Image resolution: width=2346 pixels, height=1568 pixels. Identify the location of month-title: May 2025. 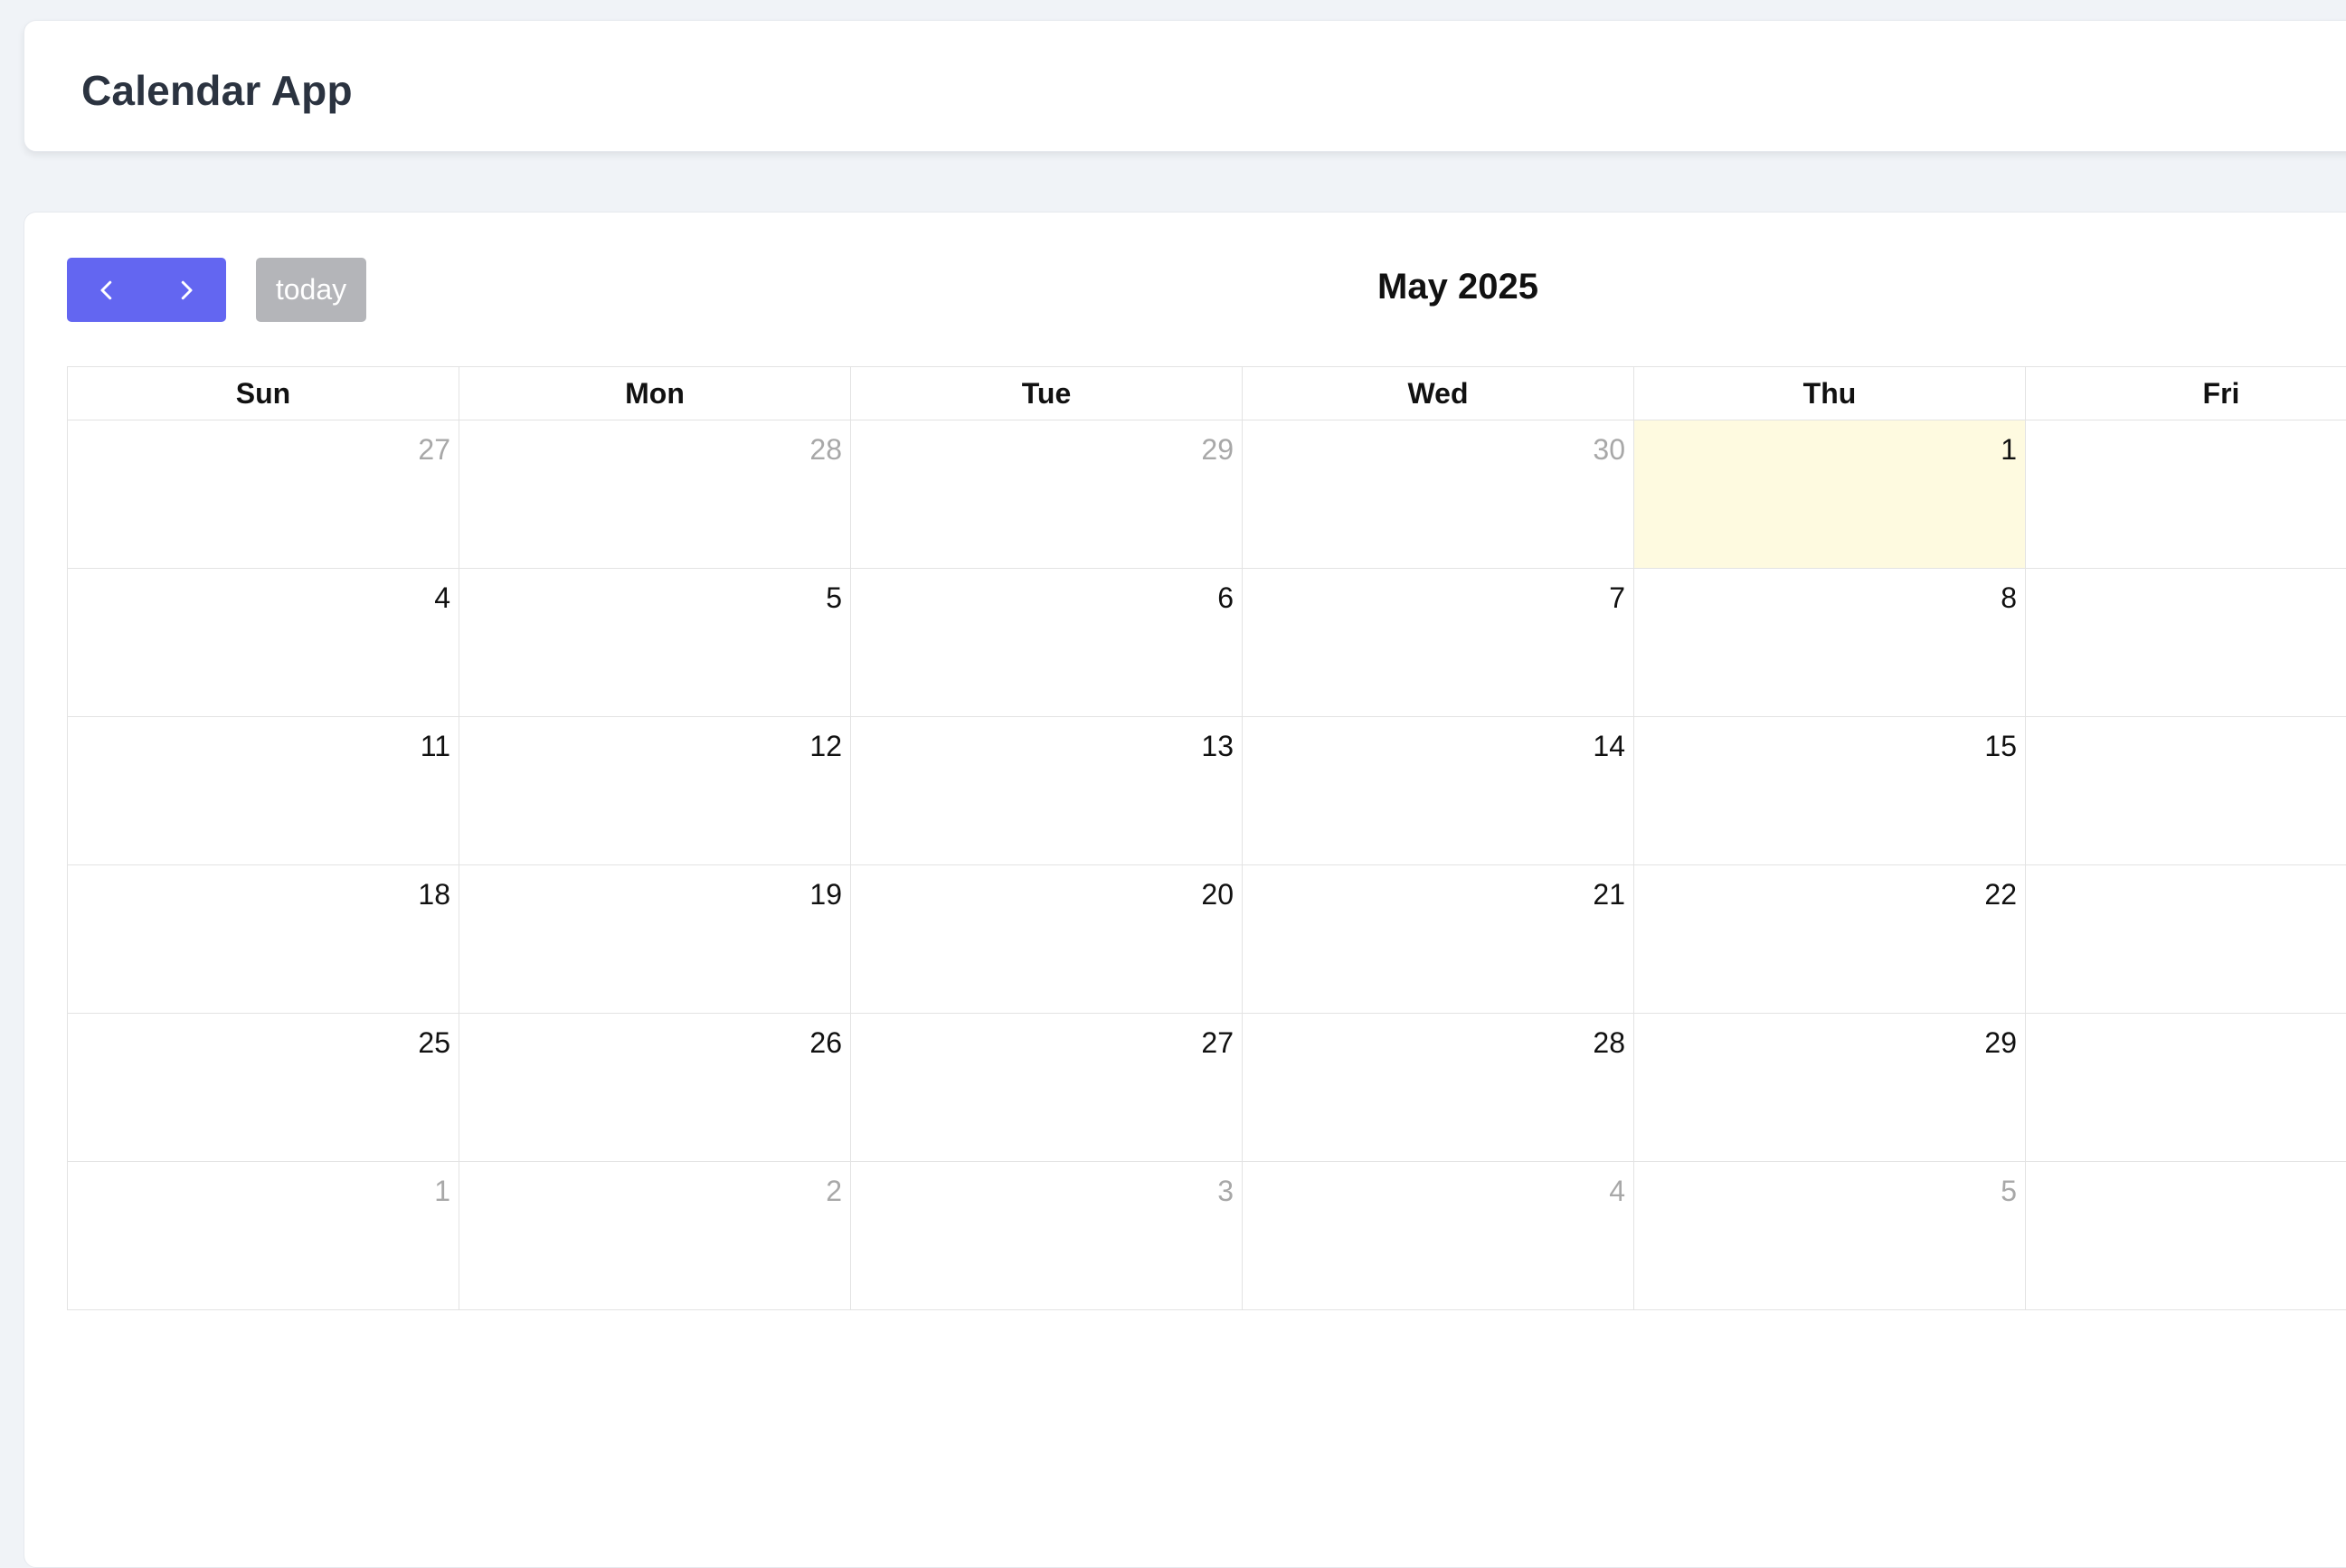
(1457, 287).